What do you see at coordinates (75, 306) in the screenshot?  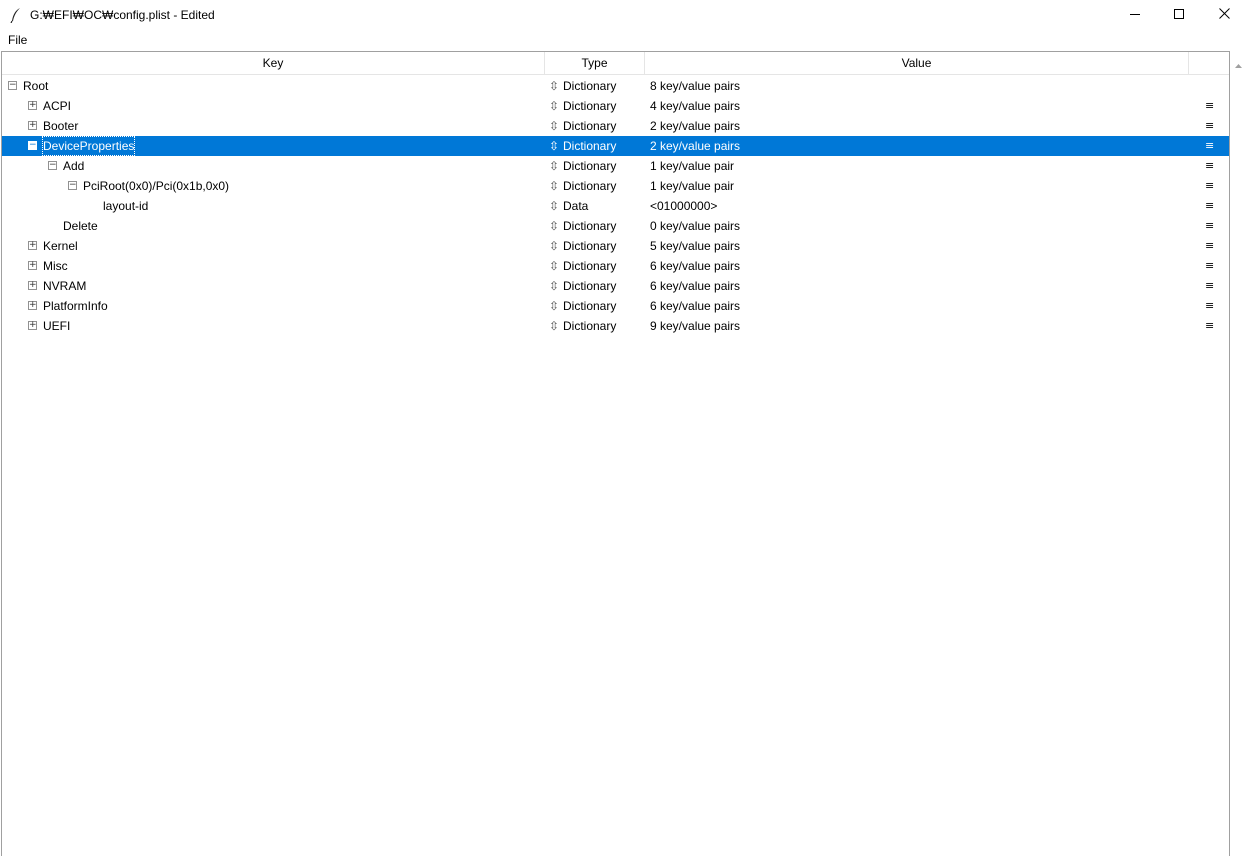 I see `row-key: PlatformInfo` at bounding box center [75, 306].